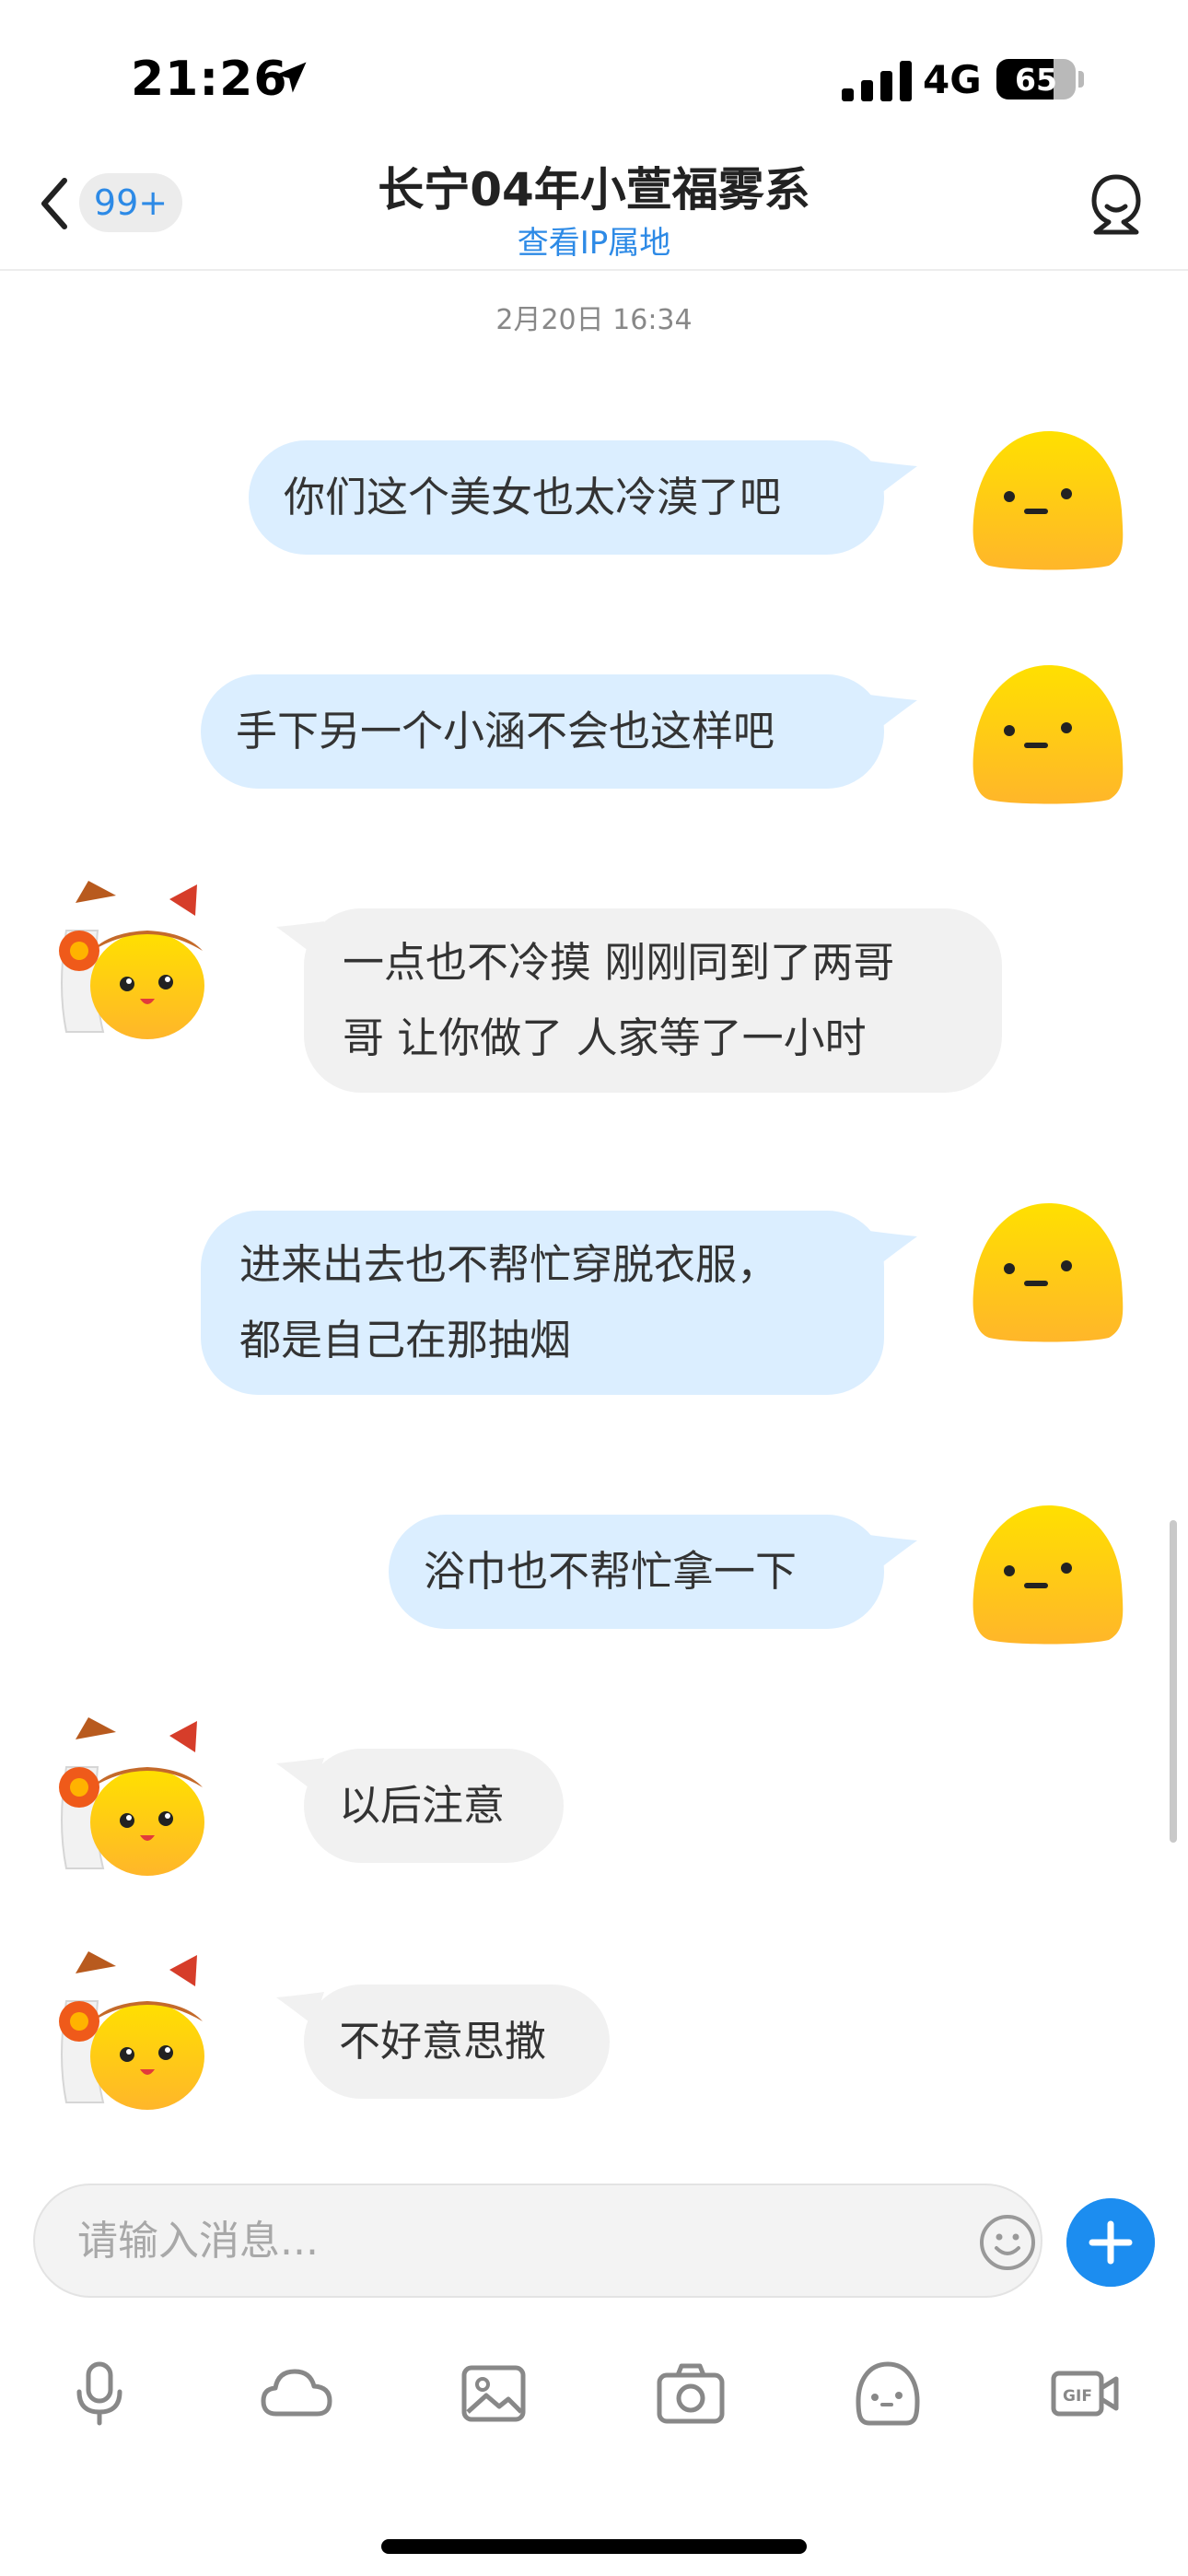 The image size is (1188, 2576). I want to click on message-bubble: 一点也不冷摸 刚刚同到了两哥 哥 让你做了 人家等了一小时, so click(653, 1000).